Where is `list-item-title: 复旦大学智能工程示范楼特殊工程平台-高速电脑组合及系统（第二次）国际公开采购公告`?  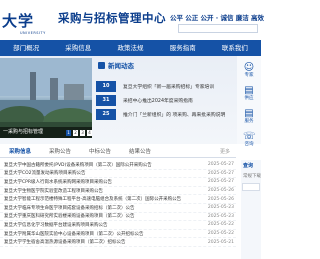 list-item-title: 复旦大学智能工程示范楼特殊工程平台-高速电脑组合及系统（第二次）国际公开采购公告 is located at coordinates (90, 199).